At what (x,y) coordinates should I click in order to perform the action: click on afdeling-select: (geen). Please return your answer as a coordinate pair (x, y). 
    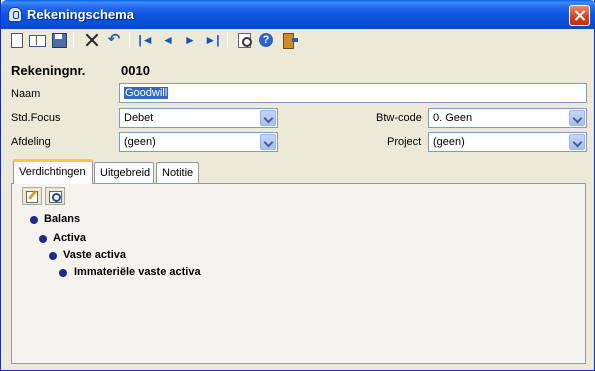
    Looking at the image, I should click on (198, 142).